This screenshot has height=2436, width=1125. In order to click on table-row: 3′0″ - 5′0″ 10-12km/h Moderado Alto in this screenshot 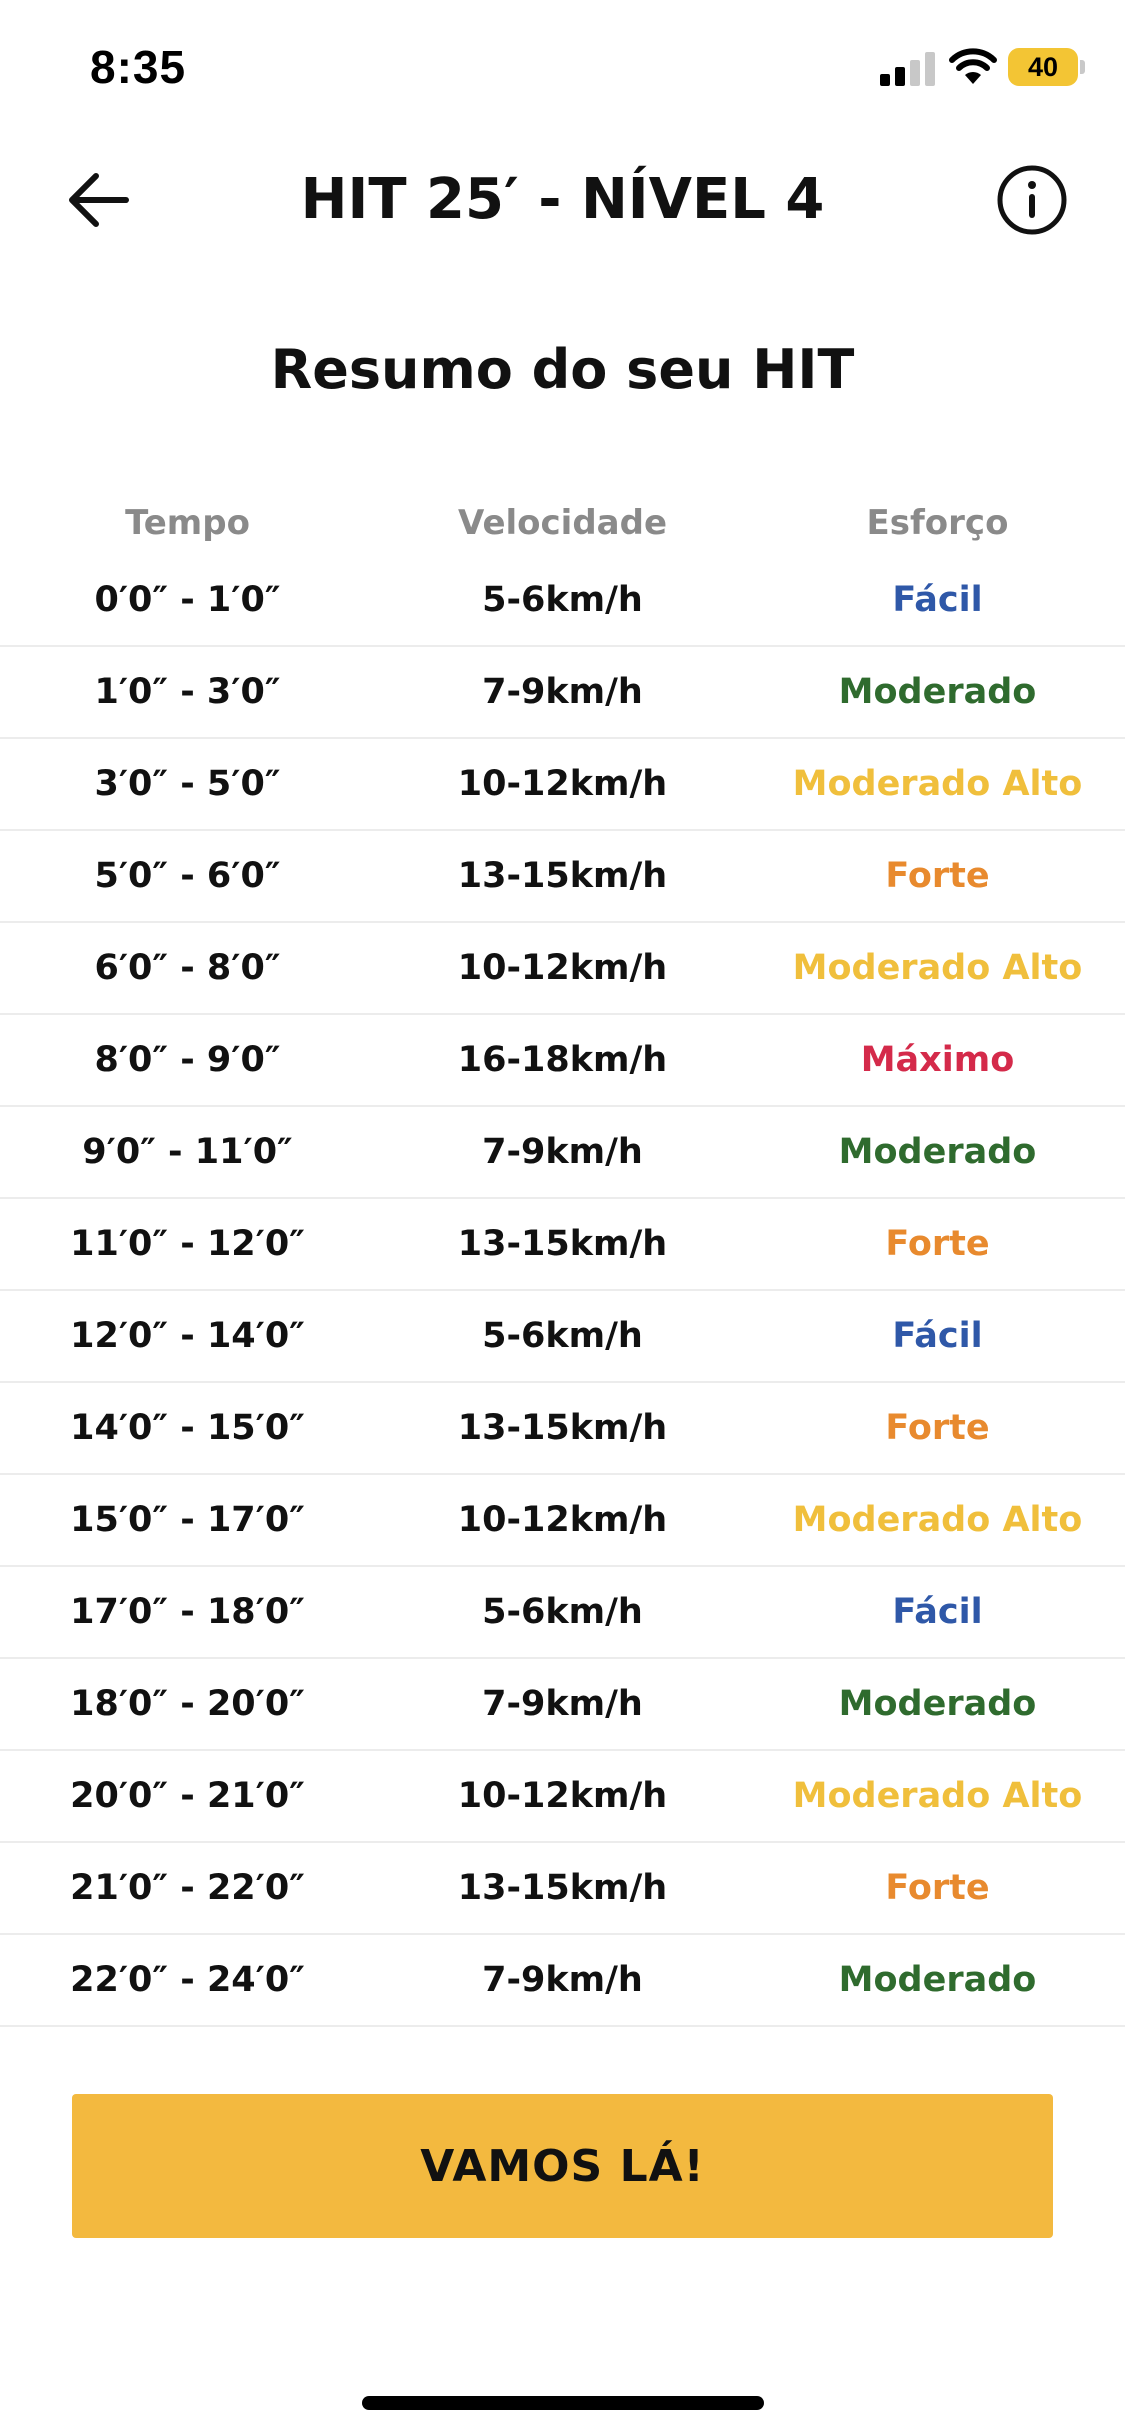, I will do `click(562, 785)`.